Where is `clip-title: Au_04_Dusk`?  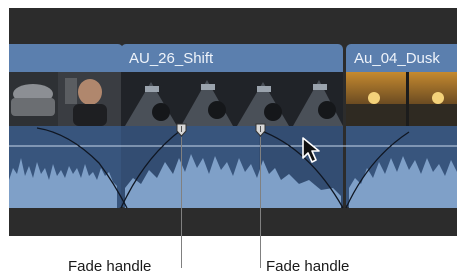
clip-title: Au_04_Dusk is located at coordinates (397, 58).